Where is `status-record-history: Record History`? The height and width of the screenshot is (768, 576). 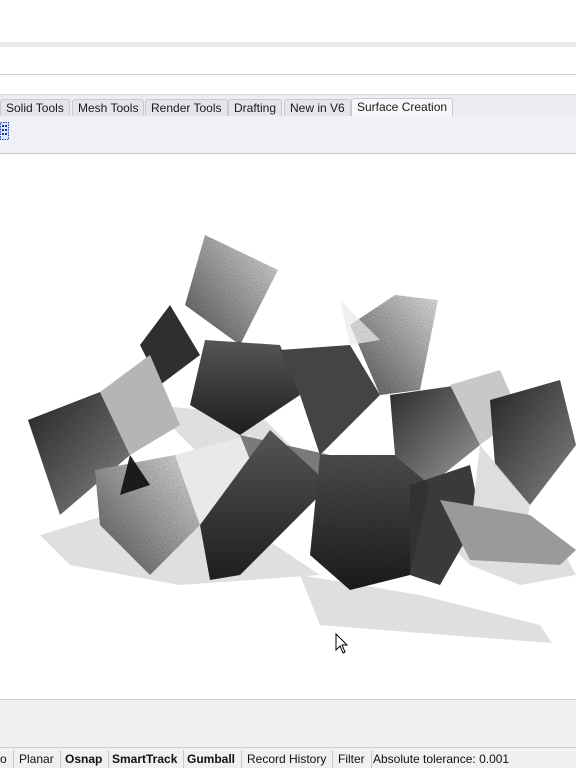
status-record-history: Record History is located at coordinates (287, 759).